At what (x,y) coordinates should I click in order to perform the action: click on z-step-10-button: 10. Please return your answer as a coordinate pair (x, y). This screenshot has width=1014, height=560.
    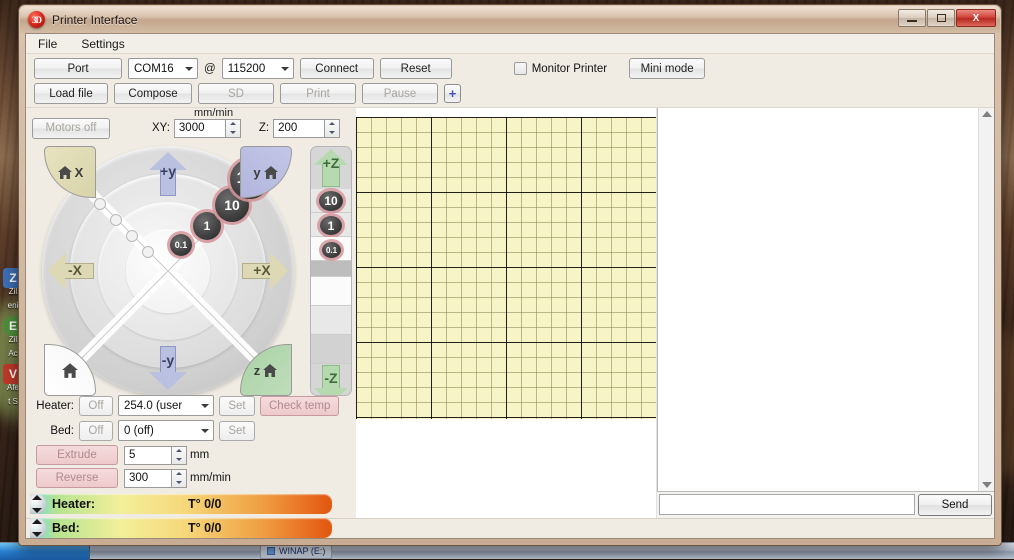
    Looking at the image, I should click on (331, 201).